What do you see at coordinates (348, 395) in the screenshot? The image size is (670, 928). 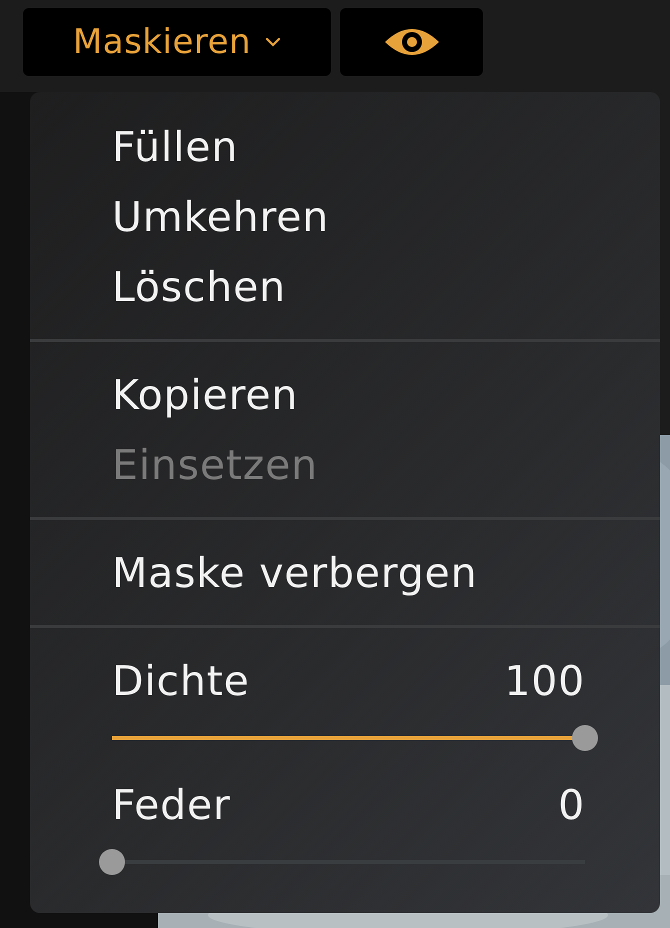 I see `menu-item: Kopieren` at bounding box center [348, 395].